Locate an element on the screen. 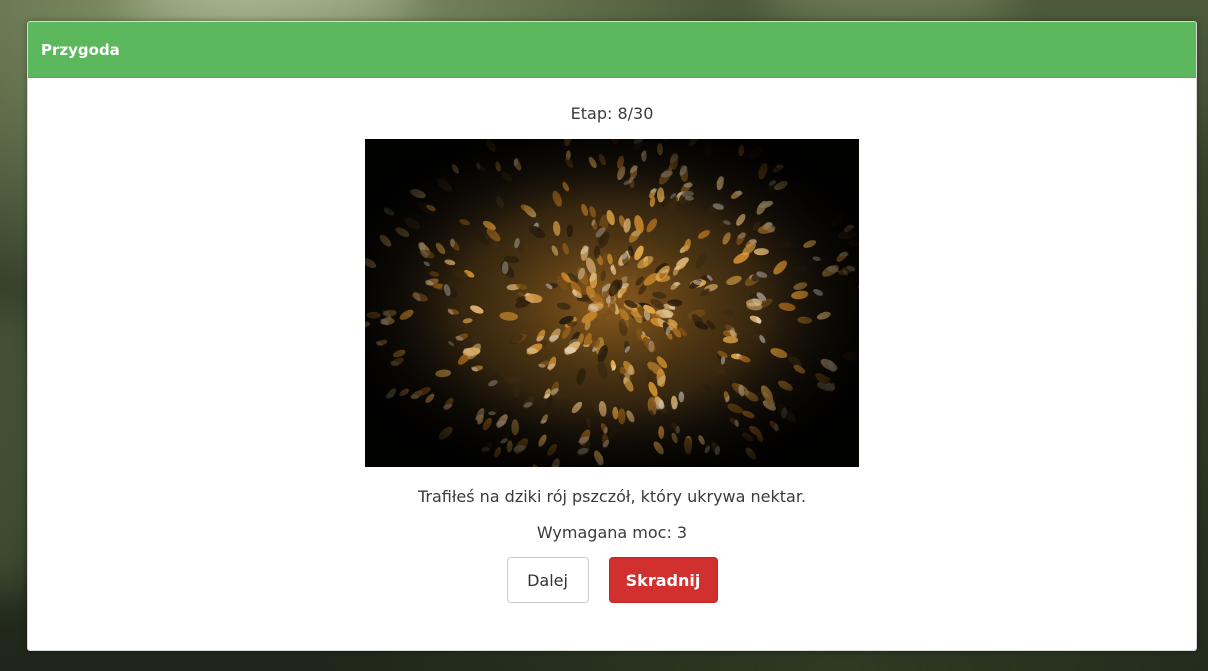 The height and width of the screenshot is (671, 1208). next-button: Dalej is located at coordinates (547, 580).